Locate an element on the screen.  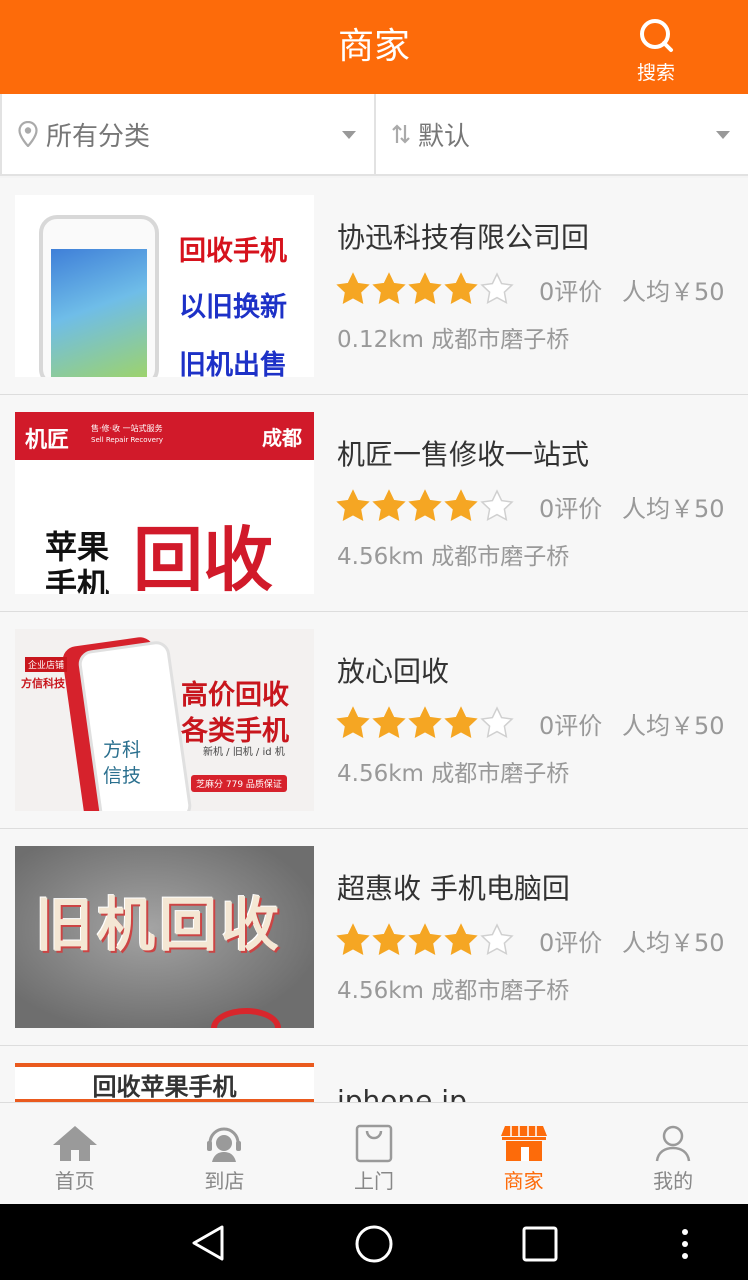
search-button: 搜索 is located at coordinates (656, 51).